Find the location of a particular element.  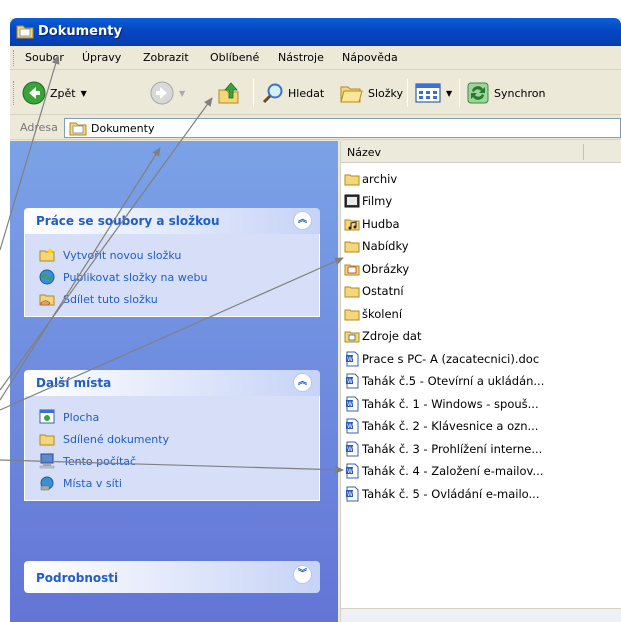

back-arrow-icon is located at coordinates (34, 93).